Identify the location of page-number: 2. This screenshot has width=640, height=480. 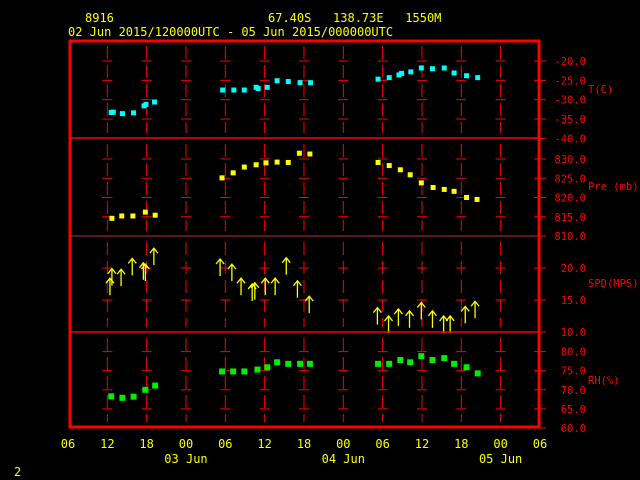
(17, 472).